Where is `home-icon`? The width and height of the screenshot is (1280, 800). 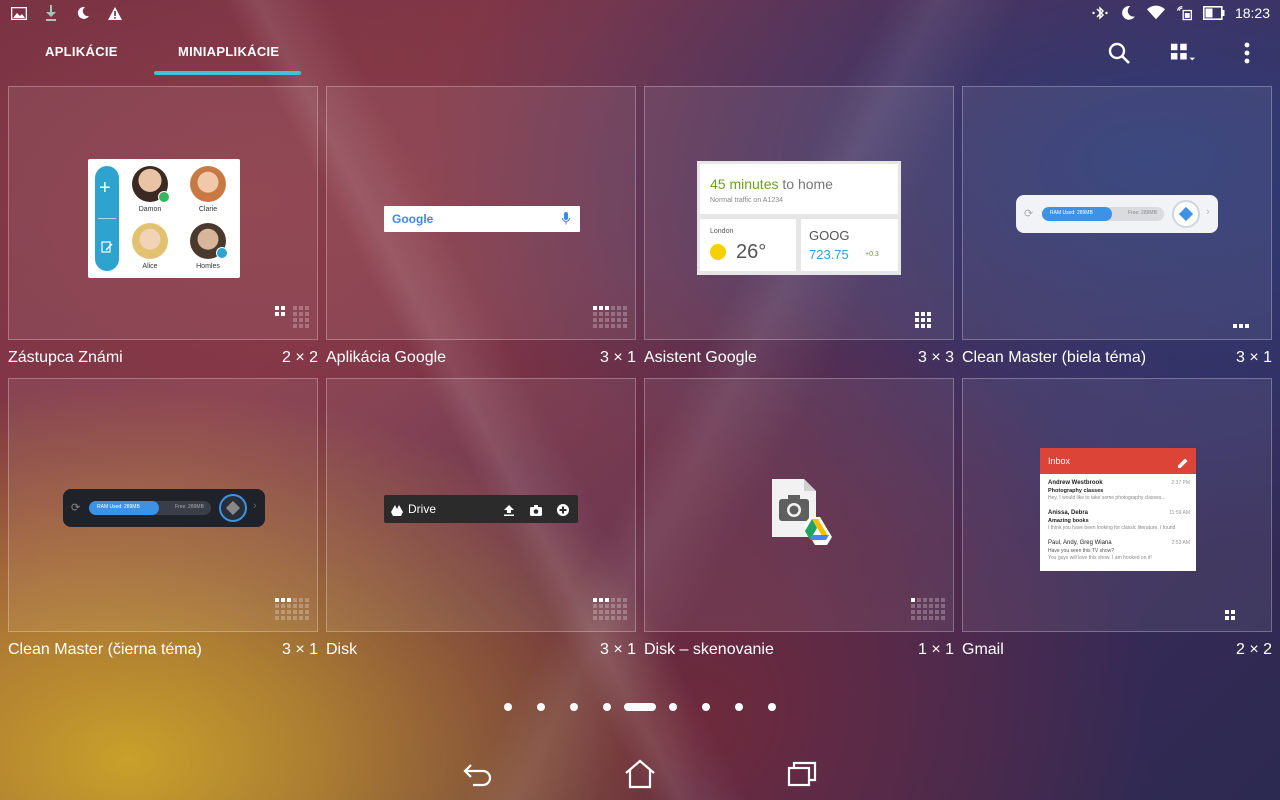
home-icon is located at coordinates (640, 776).